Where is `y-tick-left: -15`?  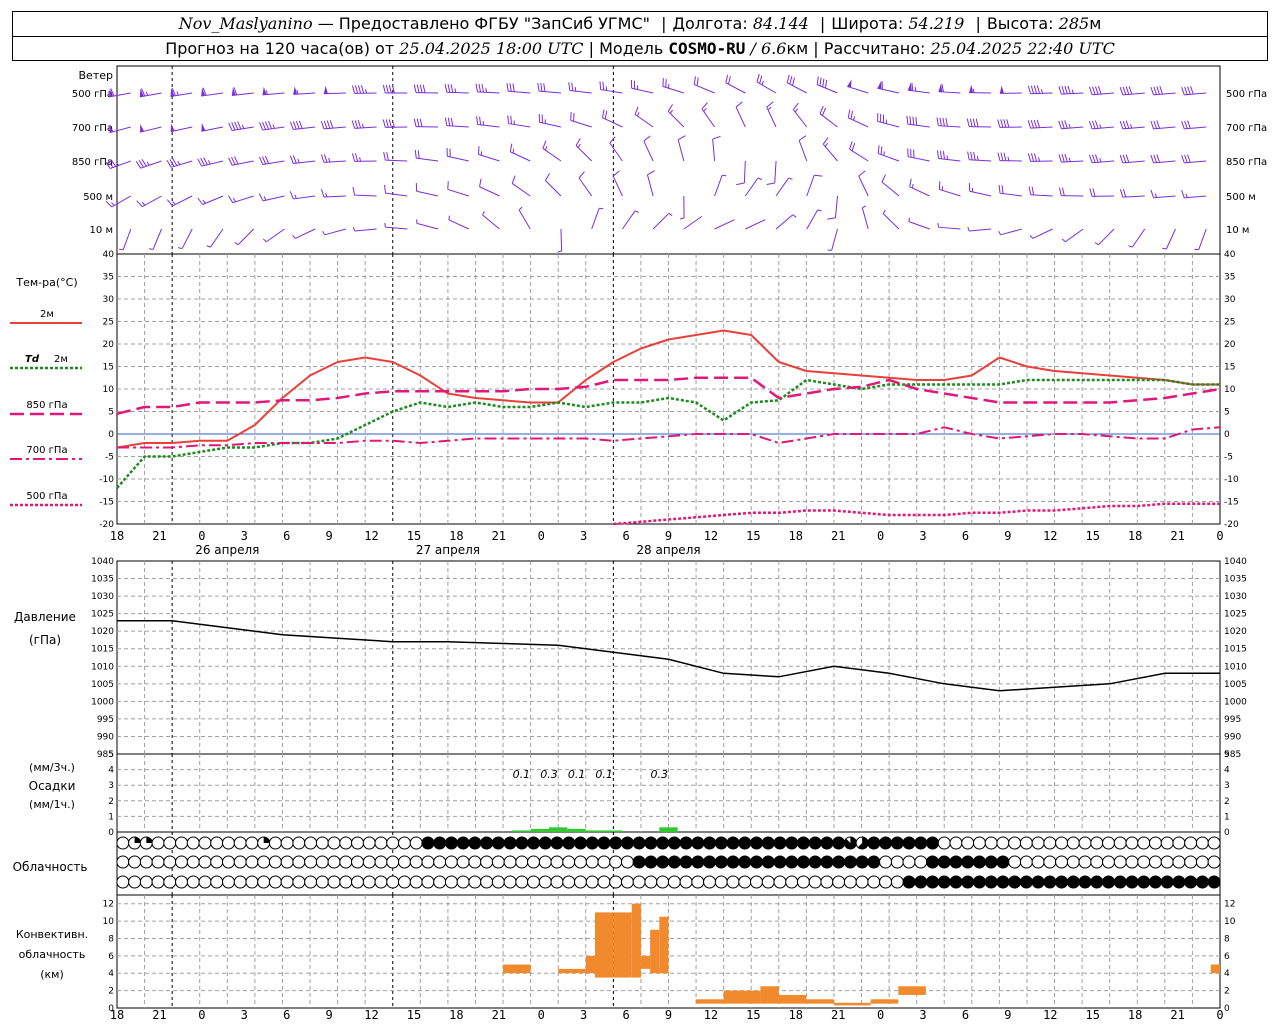 y-tick-left: -15 is located at coordinates (106, 503).